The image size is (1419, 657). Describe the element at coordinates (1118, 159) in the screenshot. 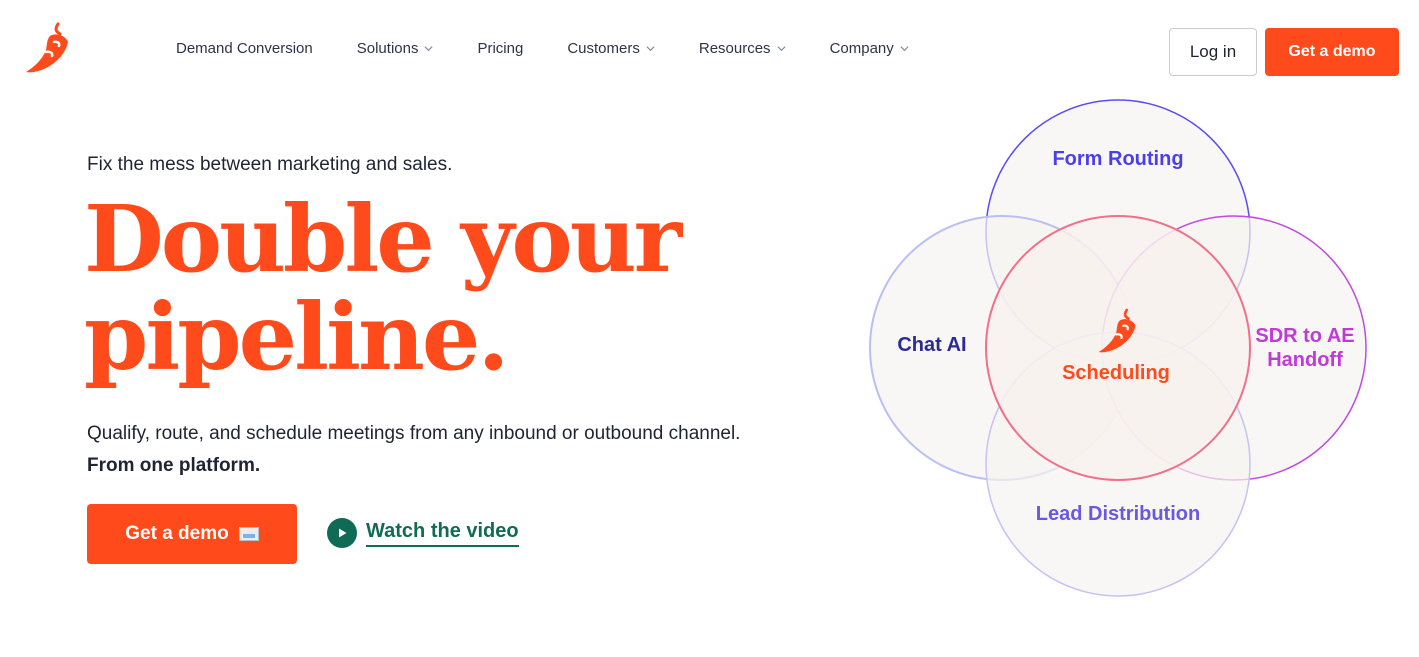

I see `label-form-routing: Form Routing` at that location.